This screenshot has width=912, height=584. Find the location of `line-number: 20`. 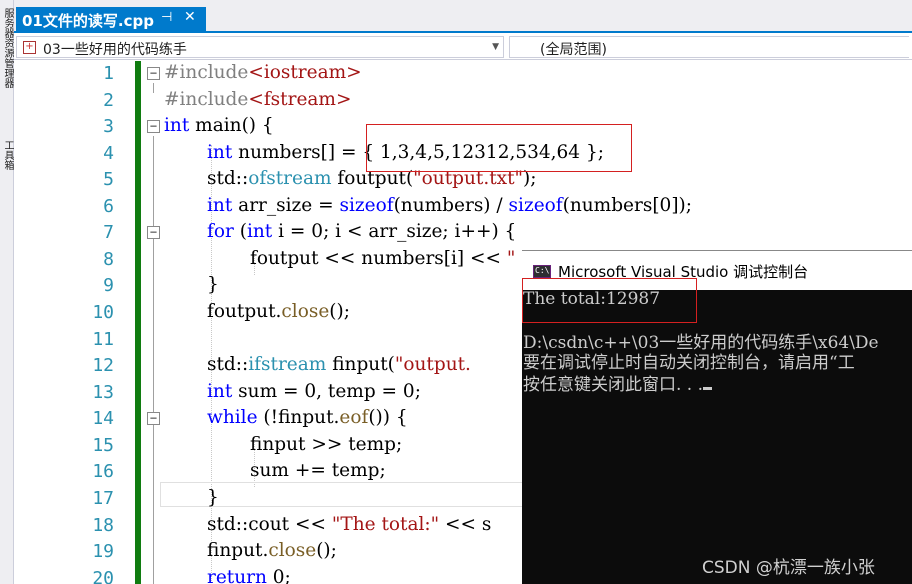

line-number: 20 is located at coordinates (103, 576).